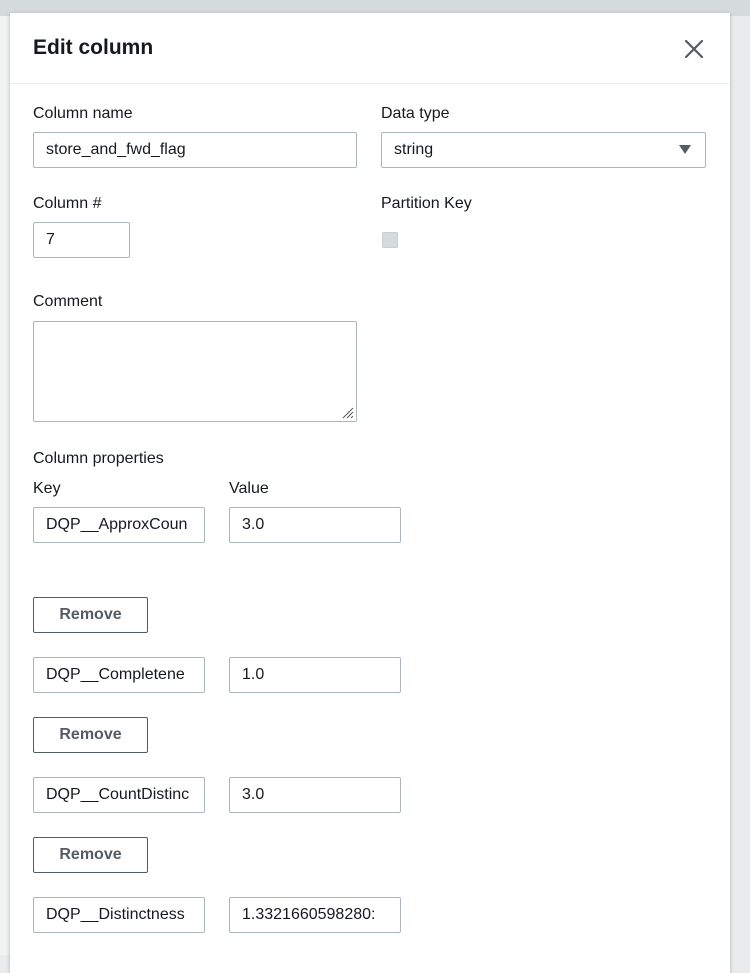  I want to click on close-button, so click(694, 49).